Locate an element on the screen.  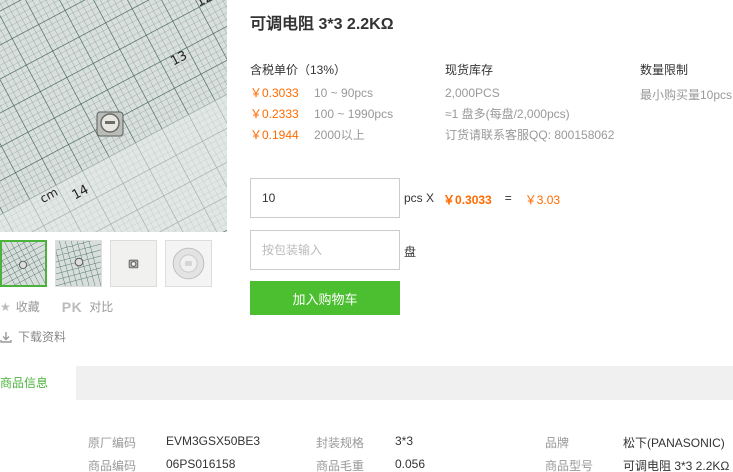
tier-quantity: 10 ~ 90pcs is located at coordinates (344, 93).